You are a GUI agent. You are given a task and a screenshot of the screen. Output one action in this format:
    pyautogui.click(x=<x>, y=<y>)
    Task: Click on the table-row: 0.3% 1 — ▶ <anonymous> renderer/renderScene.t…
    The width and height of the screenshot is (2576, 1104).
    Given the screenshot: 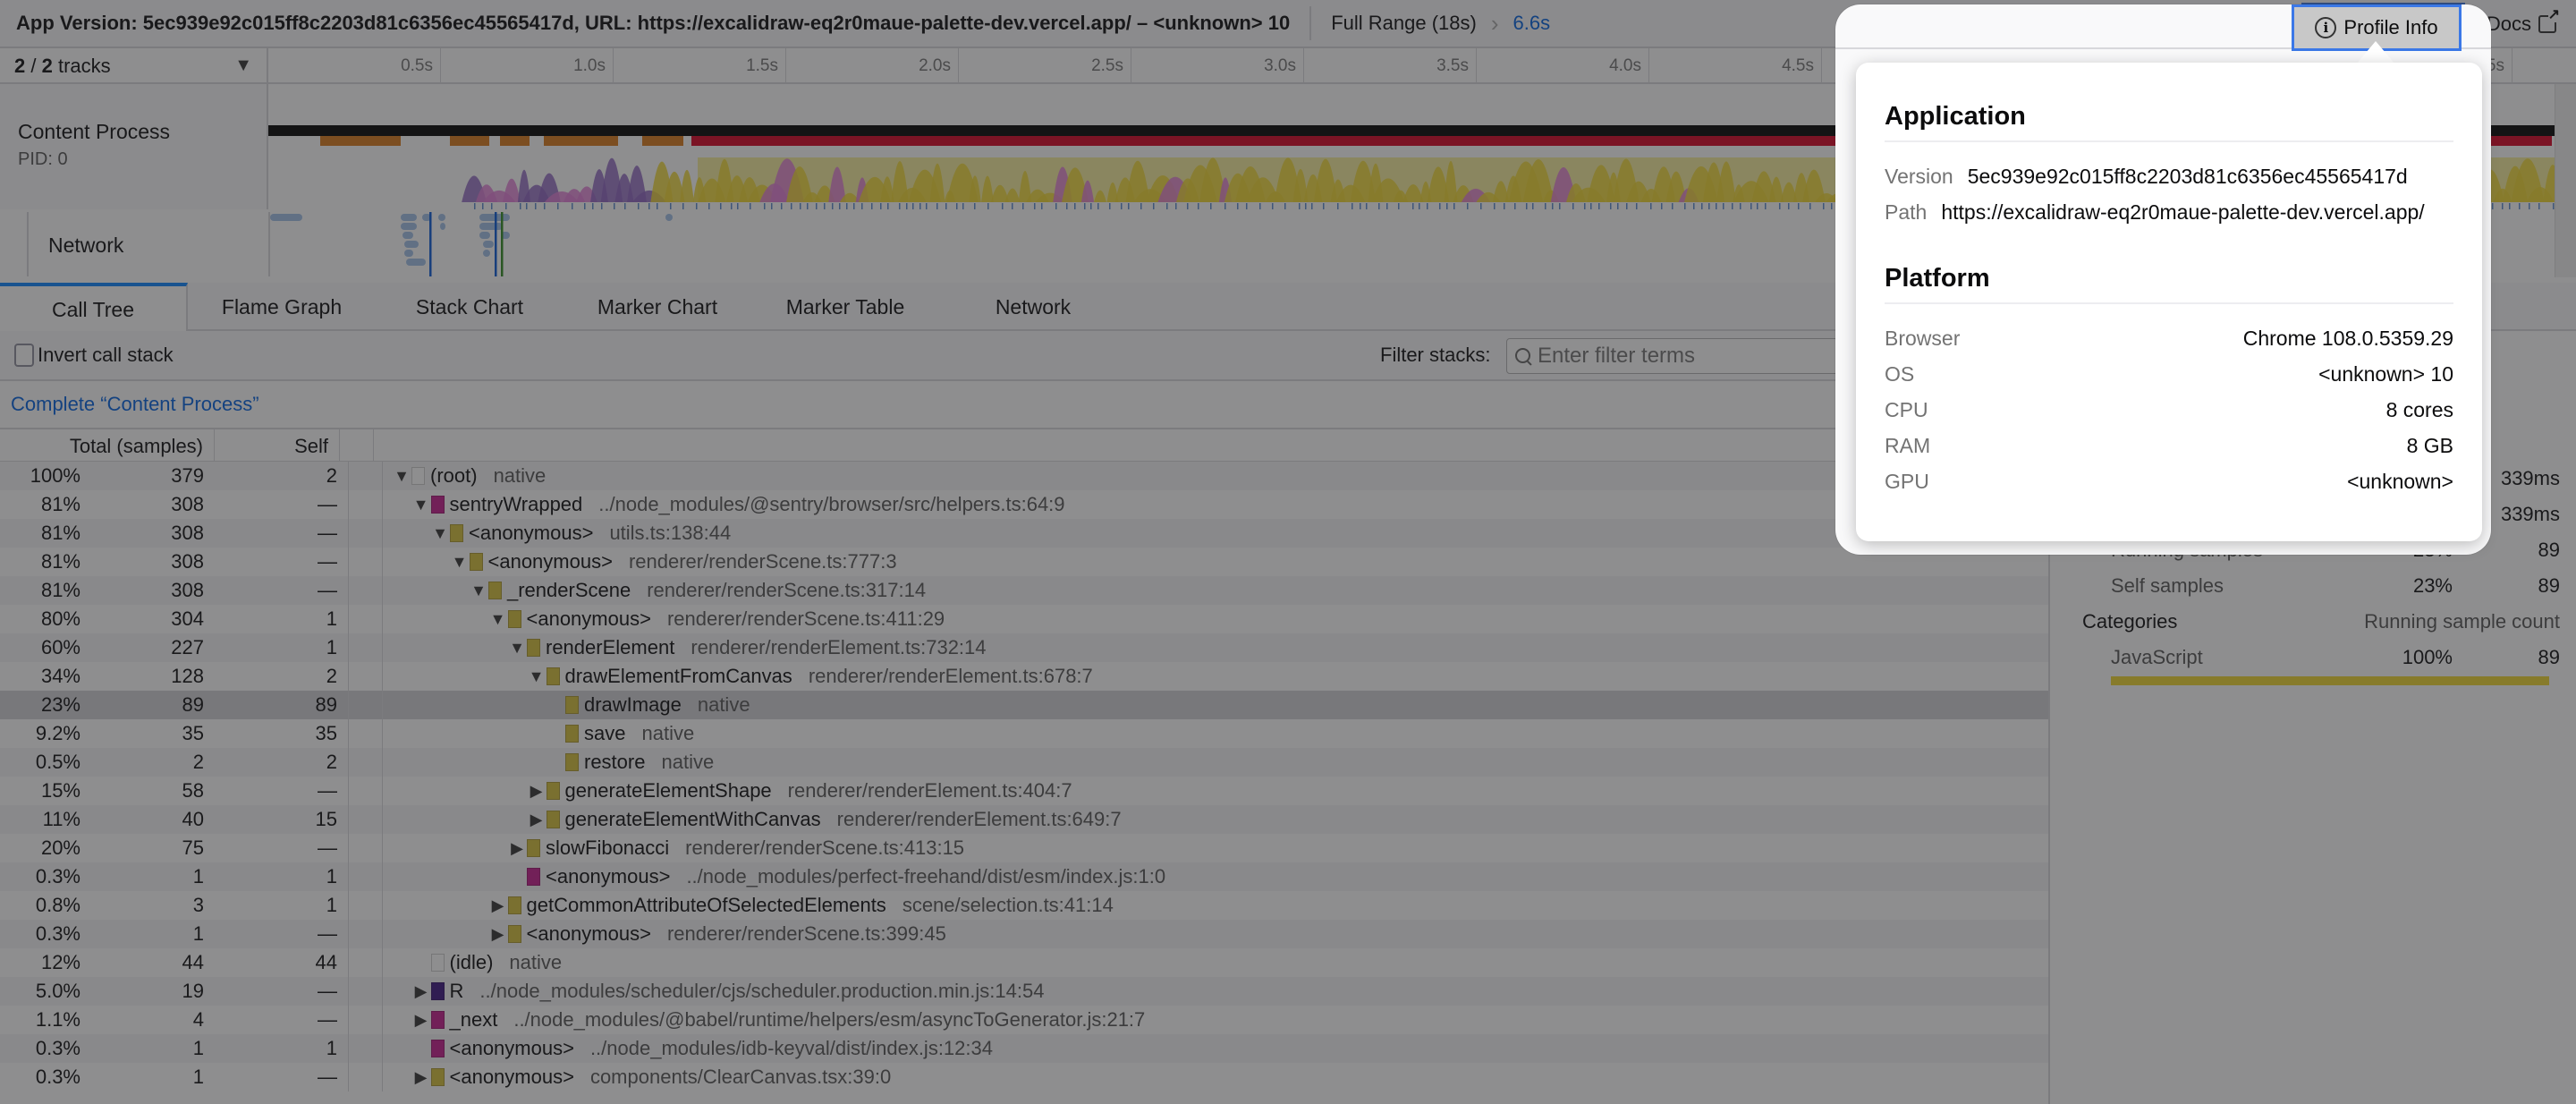 What is the action you would take?
    pyautogui.click(x=1024, y=934)
    